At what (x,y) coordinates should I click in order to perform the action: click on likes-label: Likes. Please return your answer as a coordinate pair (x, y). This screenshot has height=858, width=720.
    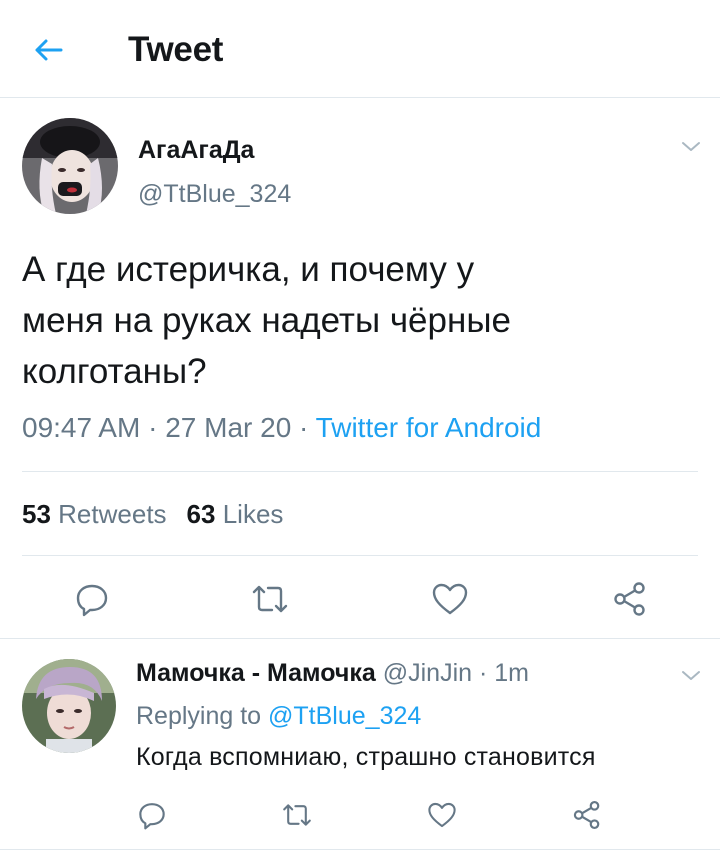
    Looking at the image, I should click on (253, 514).